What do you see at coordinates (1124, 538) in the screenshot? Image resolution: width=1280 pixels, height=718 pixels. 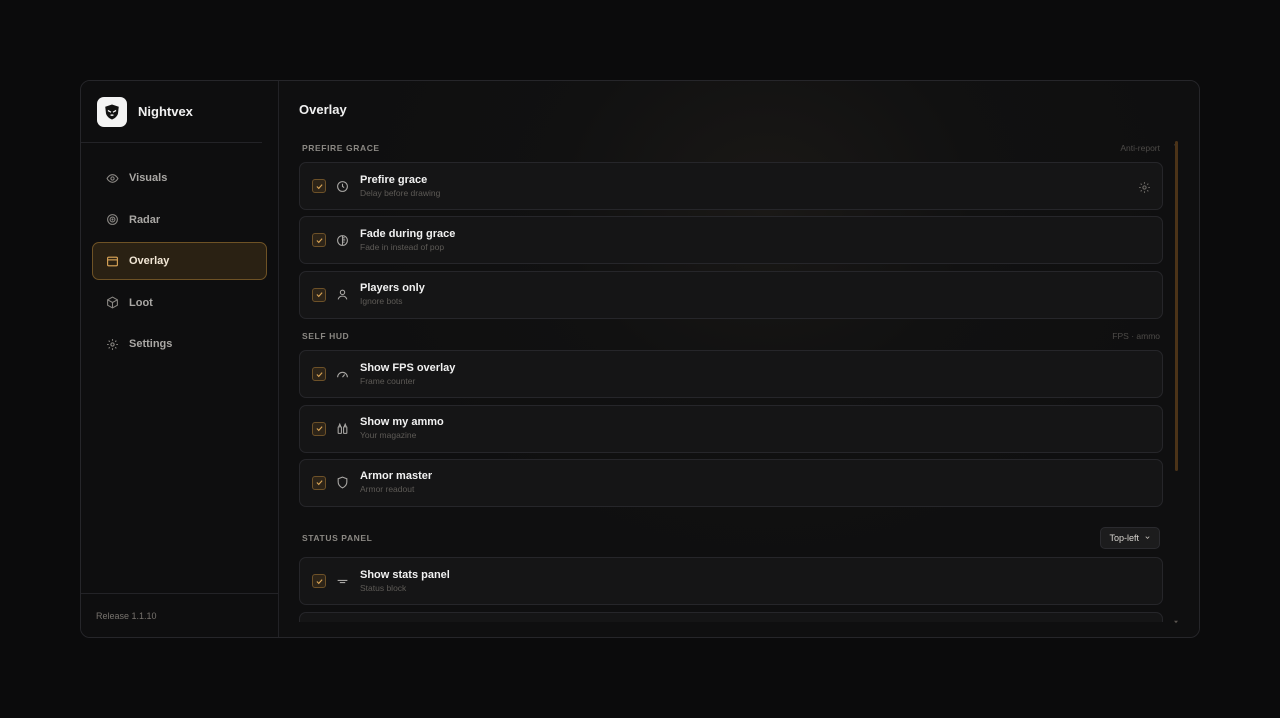 I see `dropdown-value: Top-left` at bounding box center [1124, 538].